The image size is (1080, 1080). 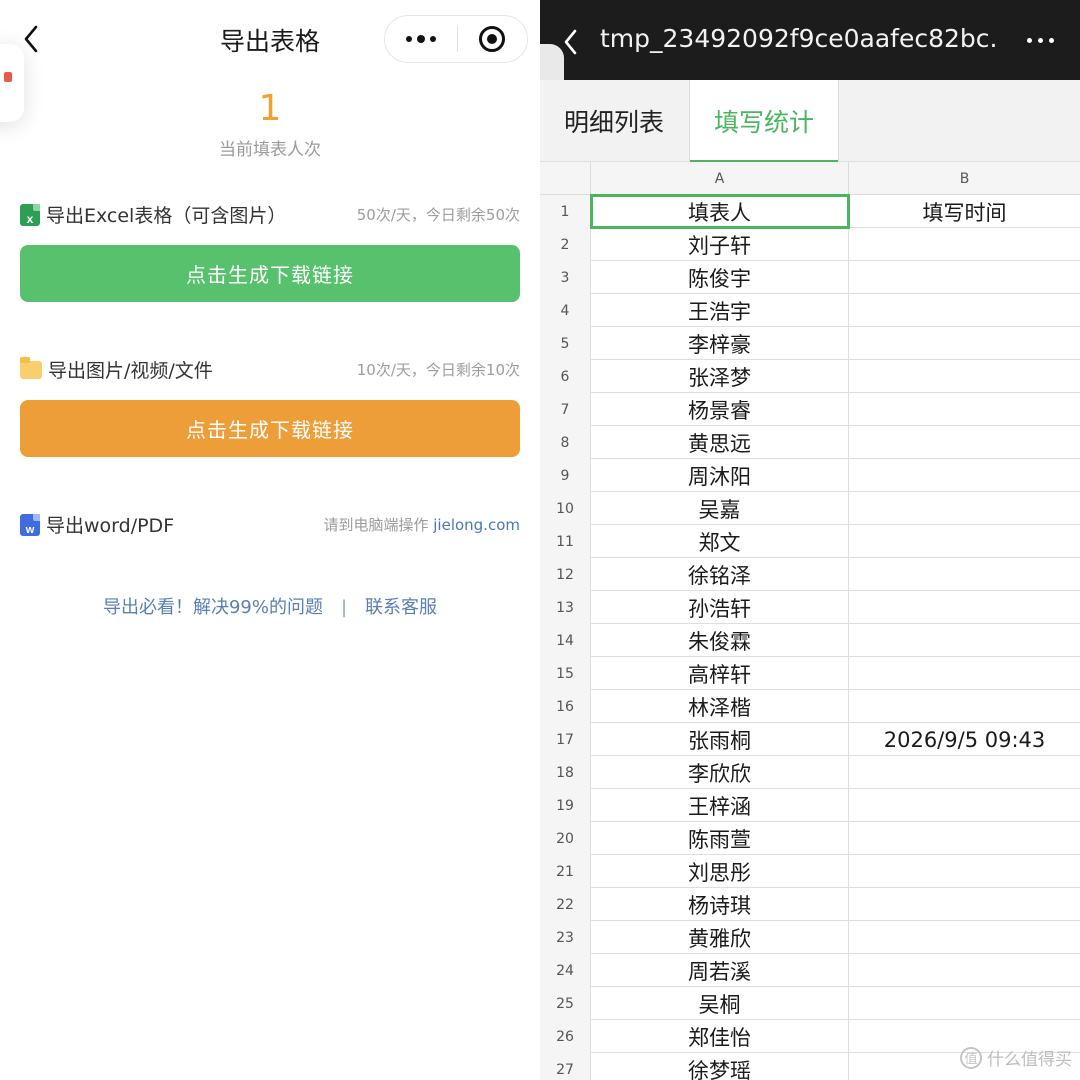 I want to click on cell-a: 徐铭泽, so click(x=720, y=574).